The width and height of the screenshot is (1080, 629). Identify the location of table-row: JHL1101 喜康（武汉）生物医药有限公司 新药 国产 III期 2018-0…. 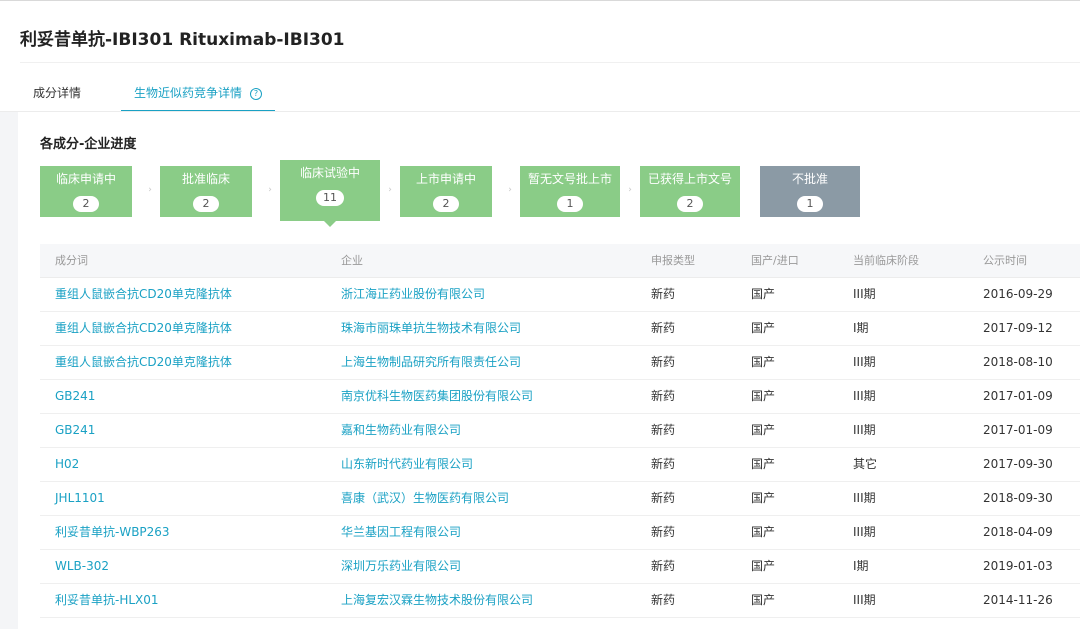
(560, 499).